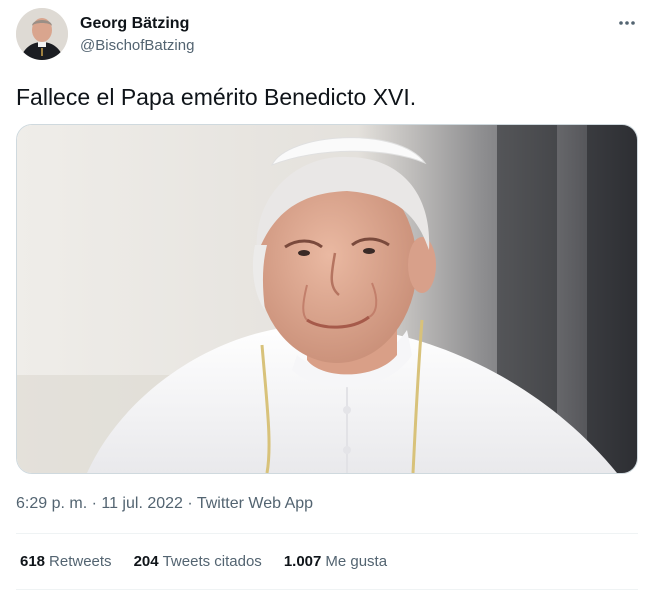  I want to click on display-name: Georg Bätzing, so click(137, 24).